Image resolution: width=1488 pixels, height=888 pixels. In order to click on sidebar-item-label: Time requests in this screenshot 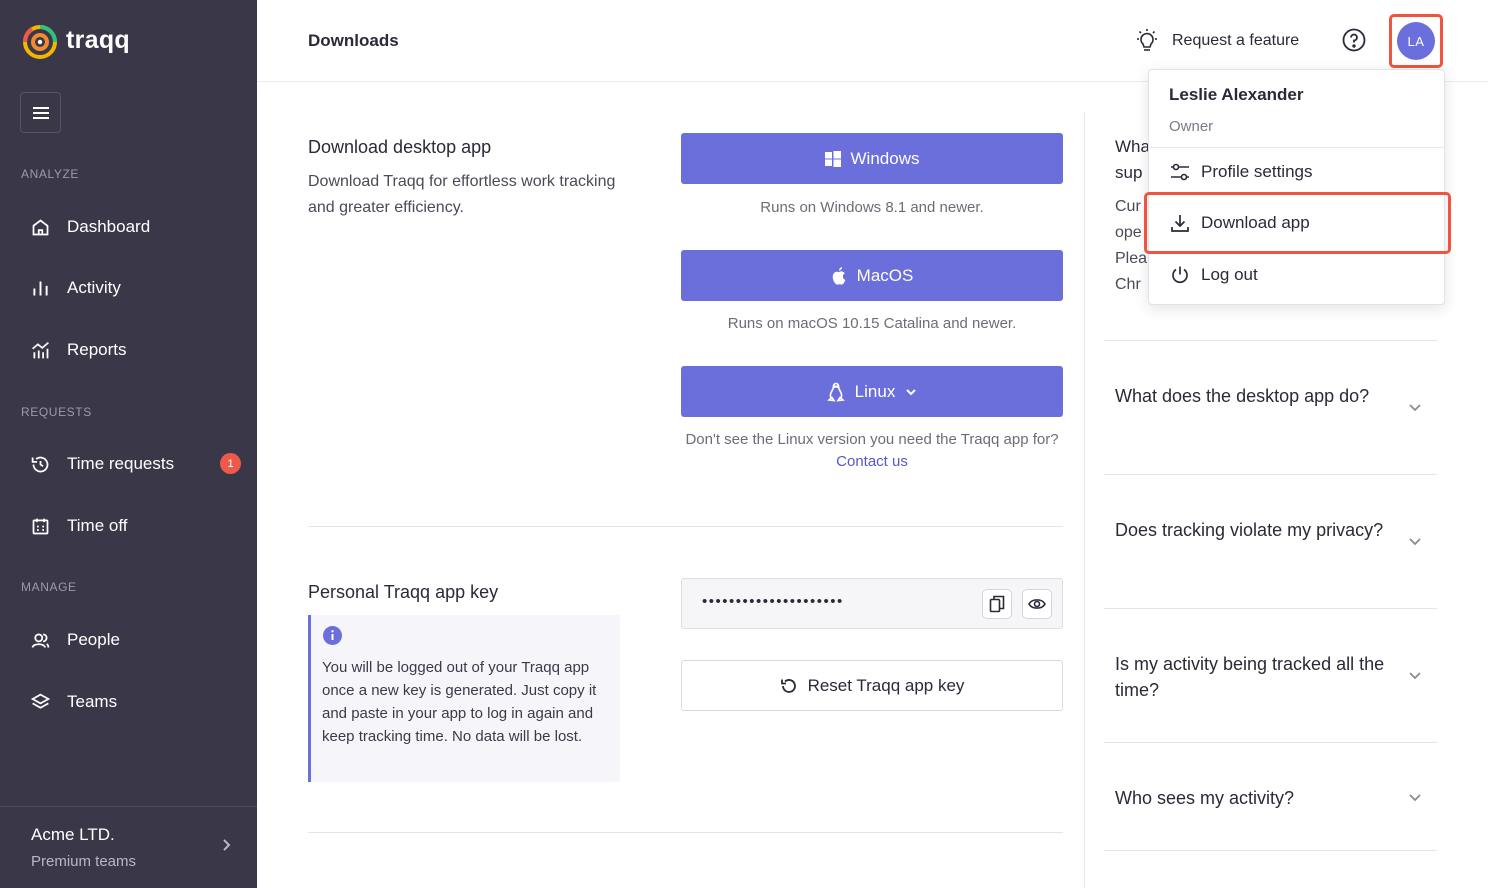, I will do `click(121, 463)`.